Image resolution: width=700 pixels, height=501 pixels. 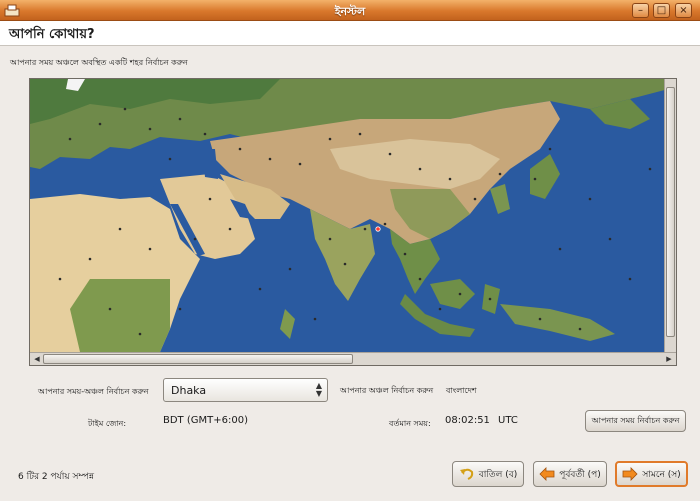 I want to click on undo-icon, so click(x=466, y=474).